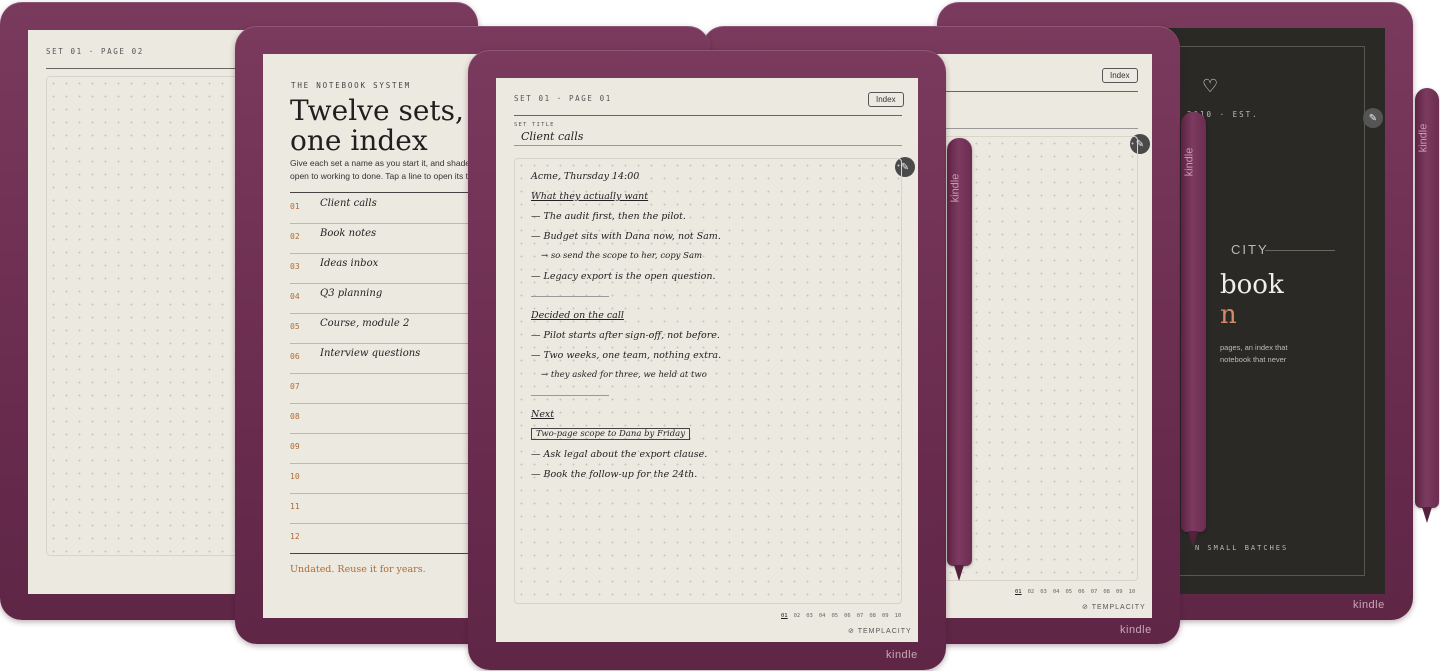  I want to click on index-title-line2: one index, so click(359, 140).